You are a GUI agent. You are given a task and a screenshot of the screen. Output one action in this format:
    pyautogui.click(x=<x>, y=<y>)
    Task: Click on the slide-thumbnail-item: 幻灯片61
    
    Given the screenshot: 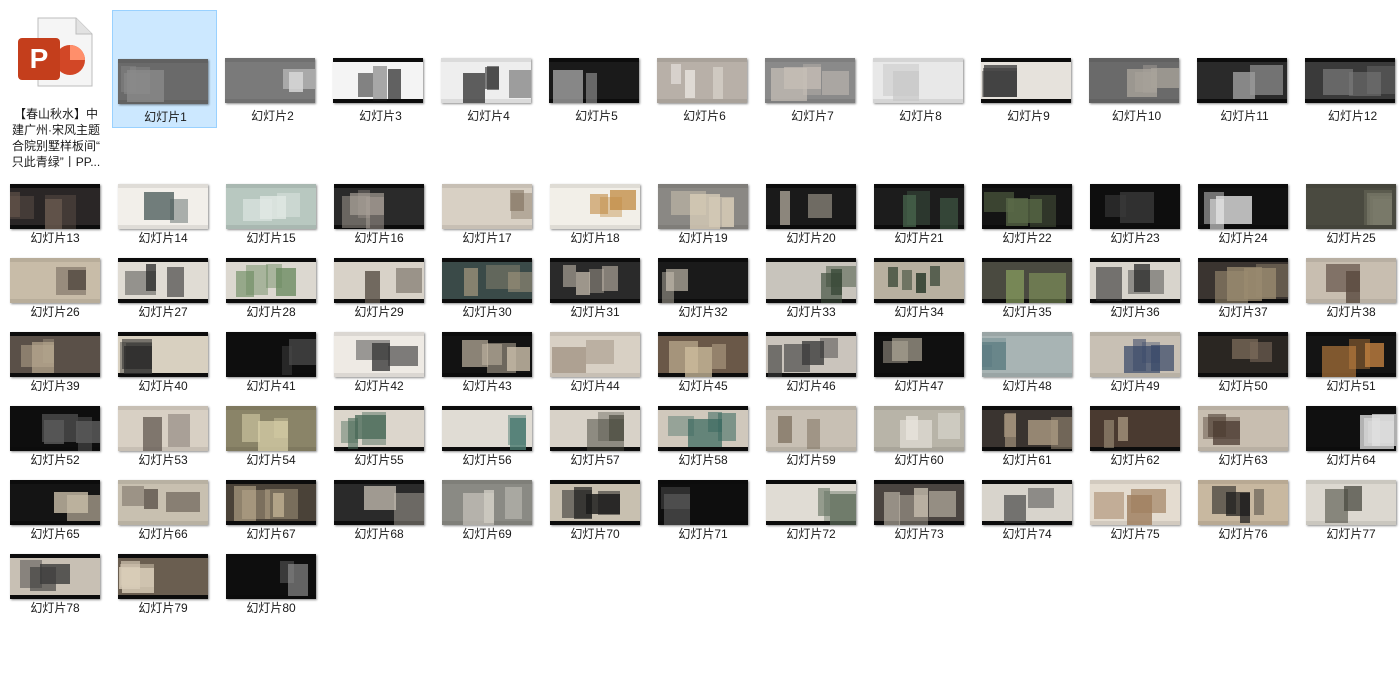 What is the action you would take?
    pyautogui.click(x=1027, y=431)
    